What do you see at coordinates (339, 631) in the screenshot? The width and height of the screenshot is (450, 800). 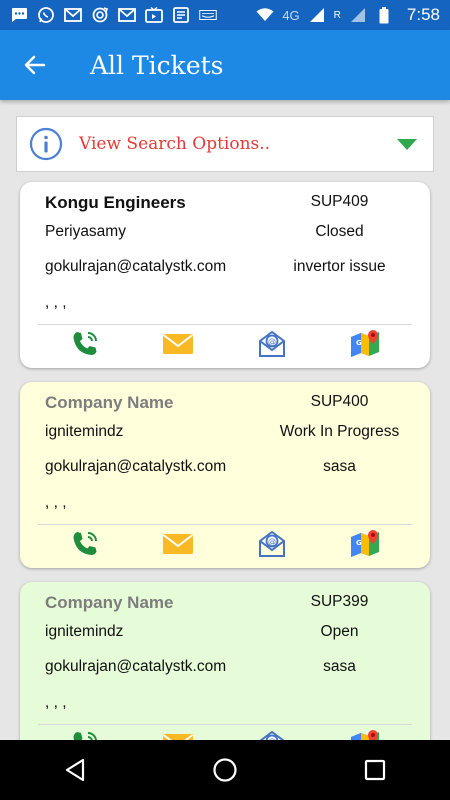 I see `ticket-status: Open` at bounding box center [339, 631].